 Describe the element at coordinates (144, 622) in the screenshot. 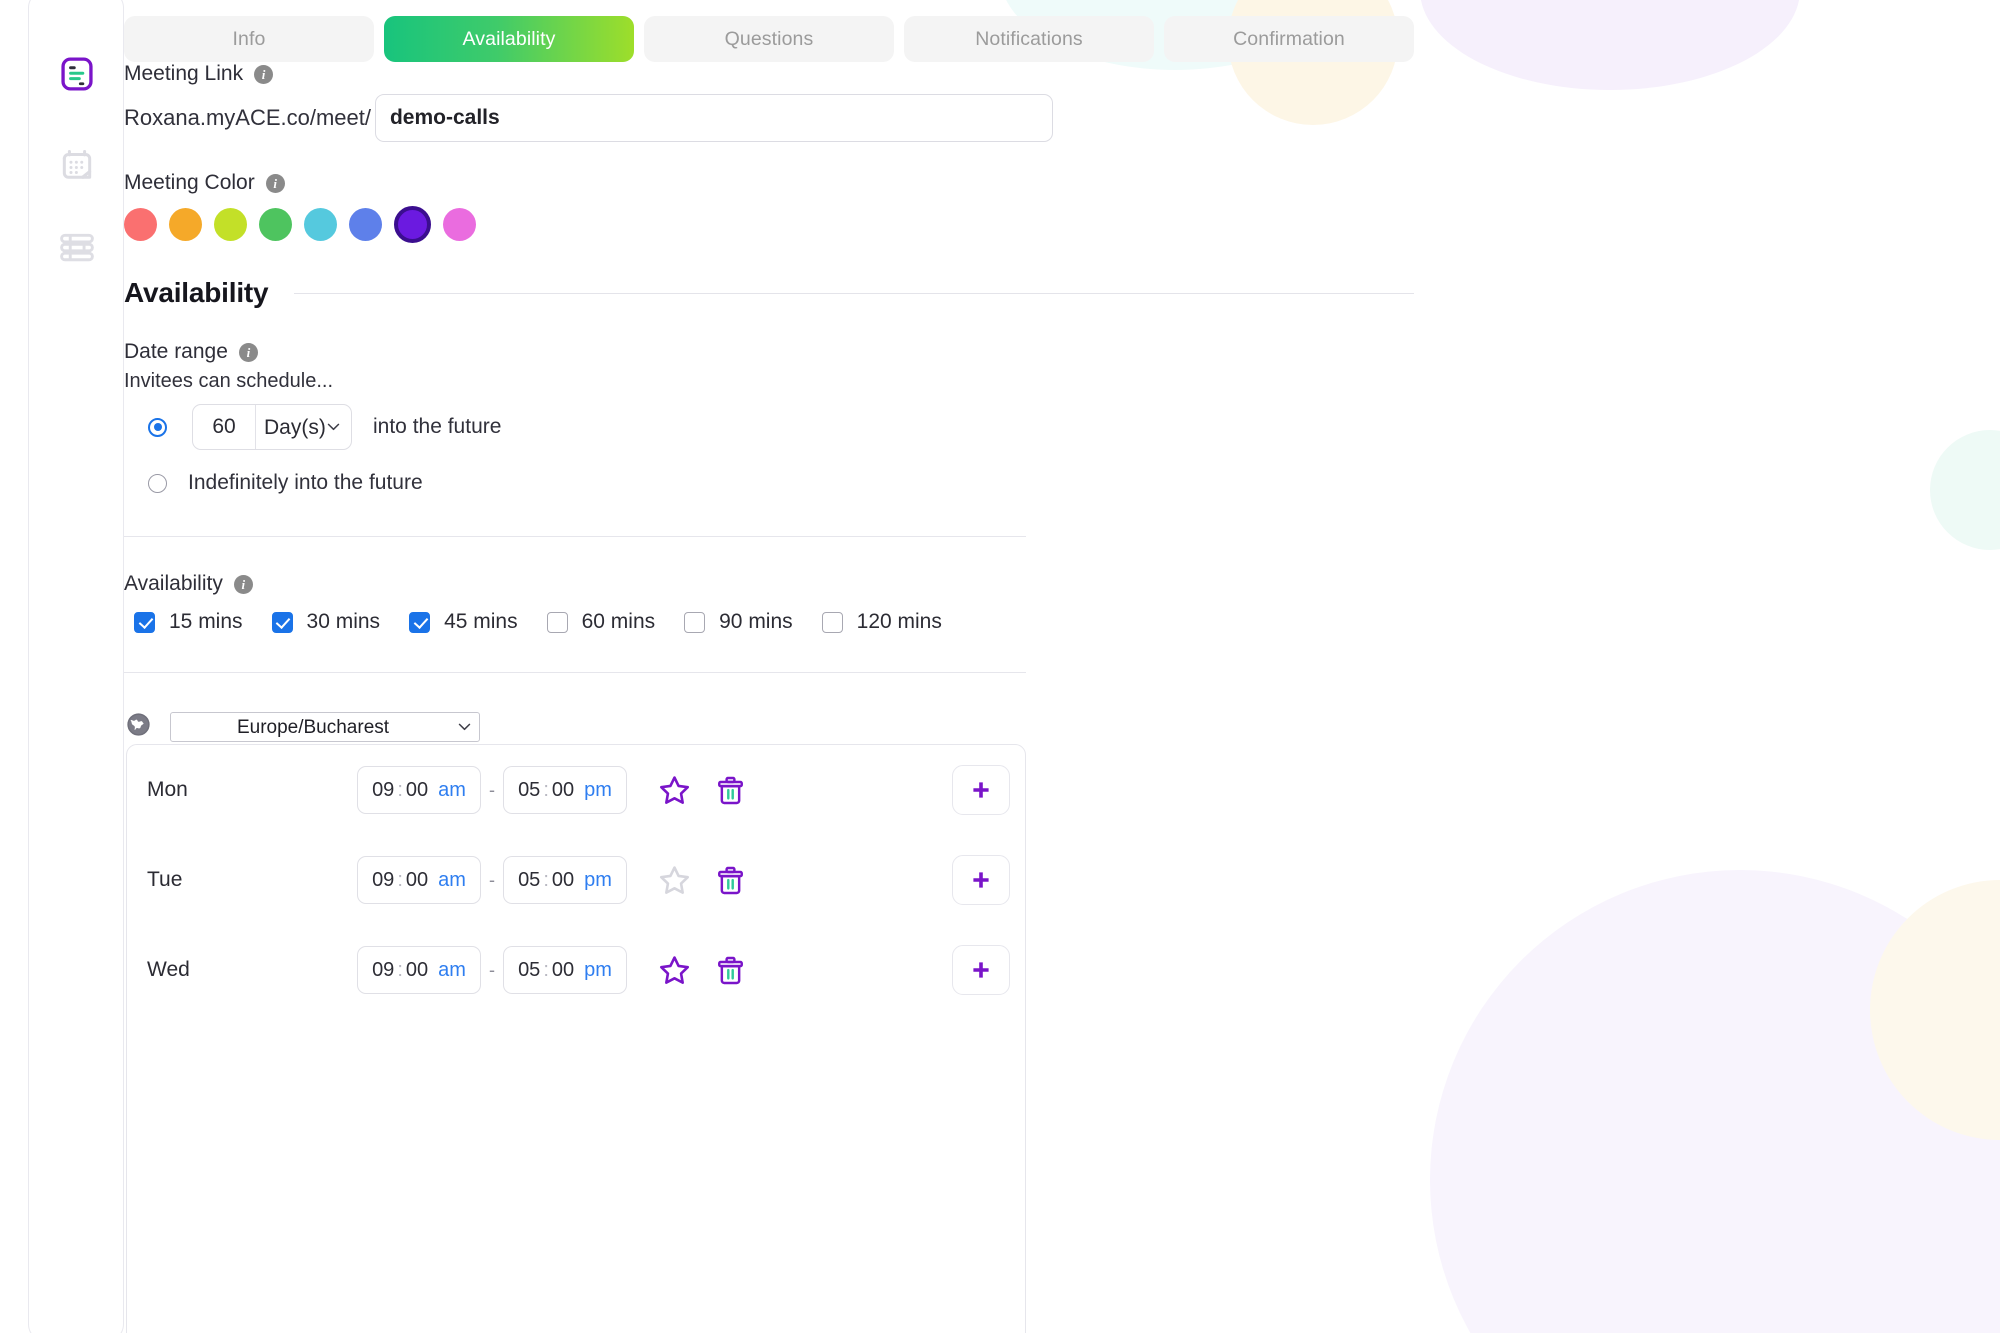

I see `checkbox-15-mins` at that location.